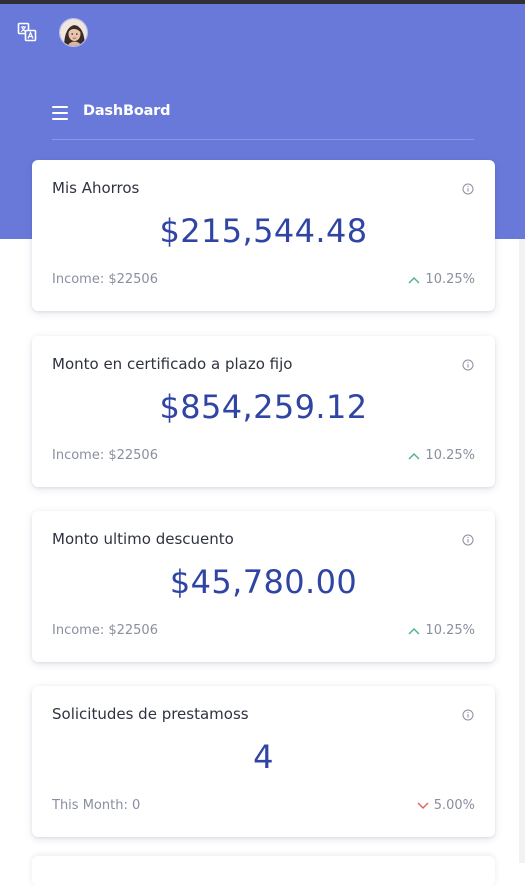 The height and width of the screenshot is (886, 525). Describe the element at coordinates (73, 32) in the screenshot. I see `user-avatar` at that location.